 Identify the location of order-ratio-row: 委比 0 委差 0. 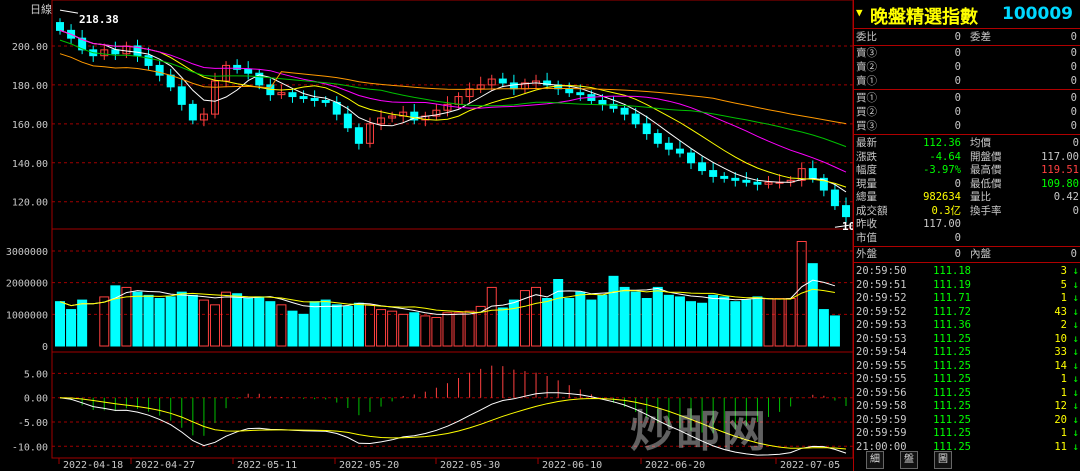
(967, 37).